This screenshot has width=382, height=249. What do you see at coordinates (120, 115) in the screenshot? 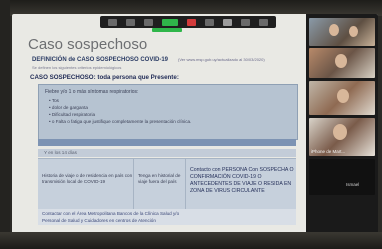
I see `list-item: Dificultad respiratoria` at bounding box center [120, 115].